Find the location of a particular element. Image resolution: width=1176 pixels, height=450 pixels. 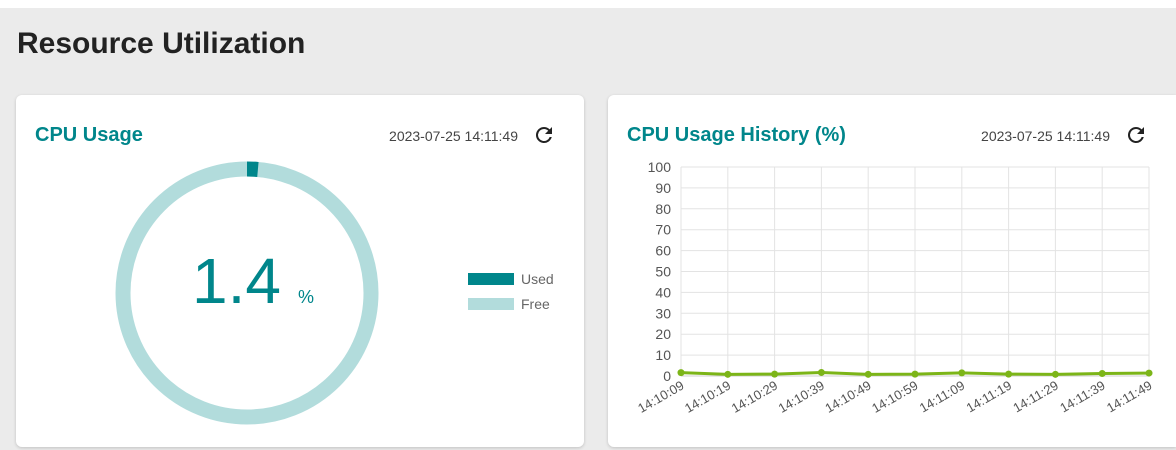

legend-free-swatch is located at coordinates (491, 304).